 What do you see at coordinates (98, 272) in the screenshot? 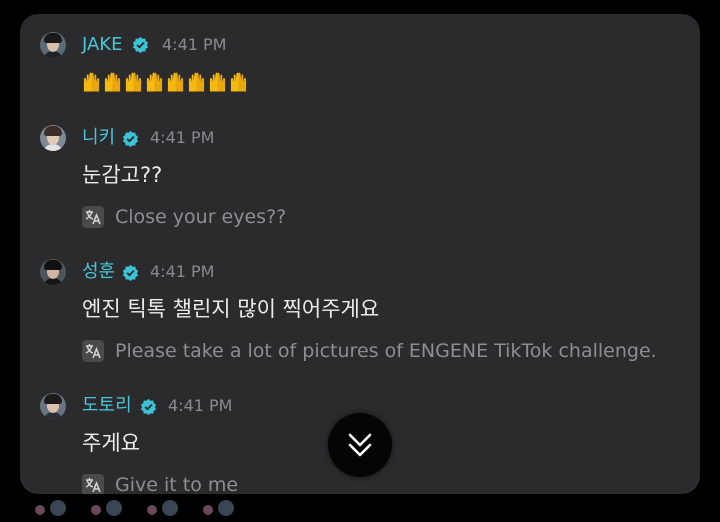
I see `author-name: 성훈` at bounding box center [98, 272].